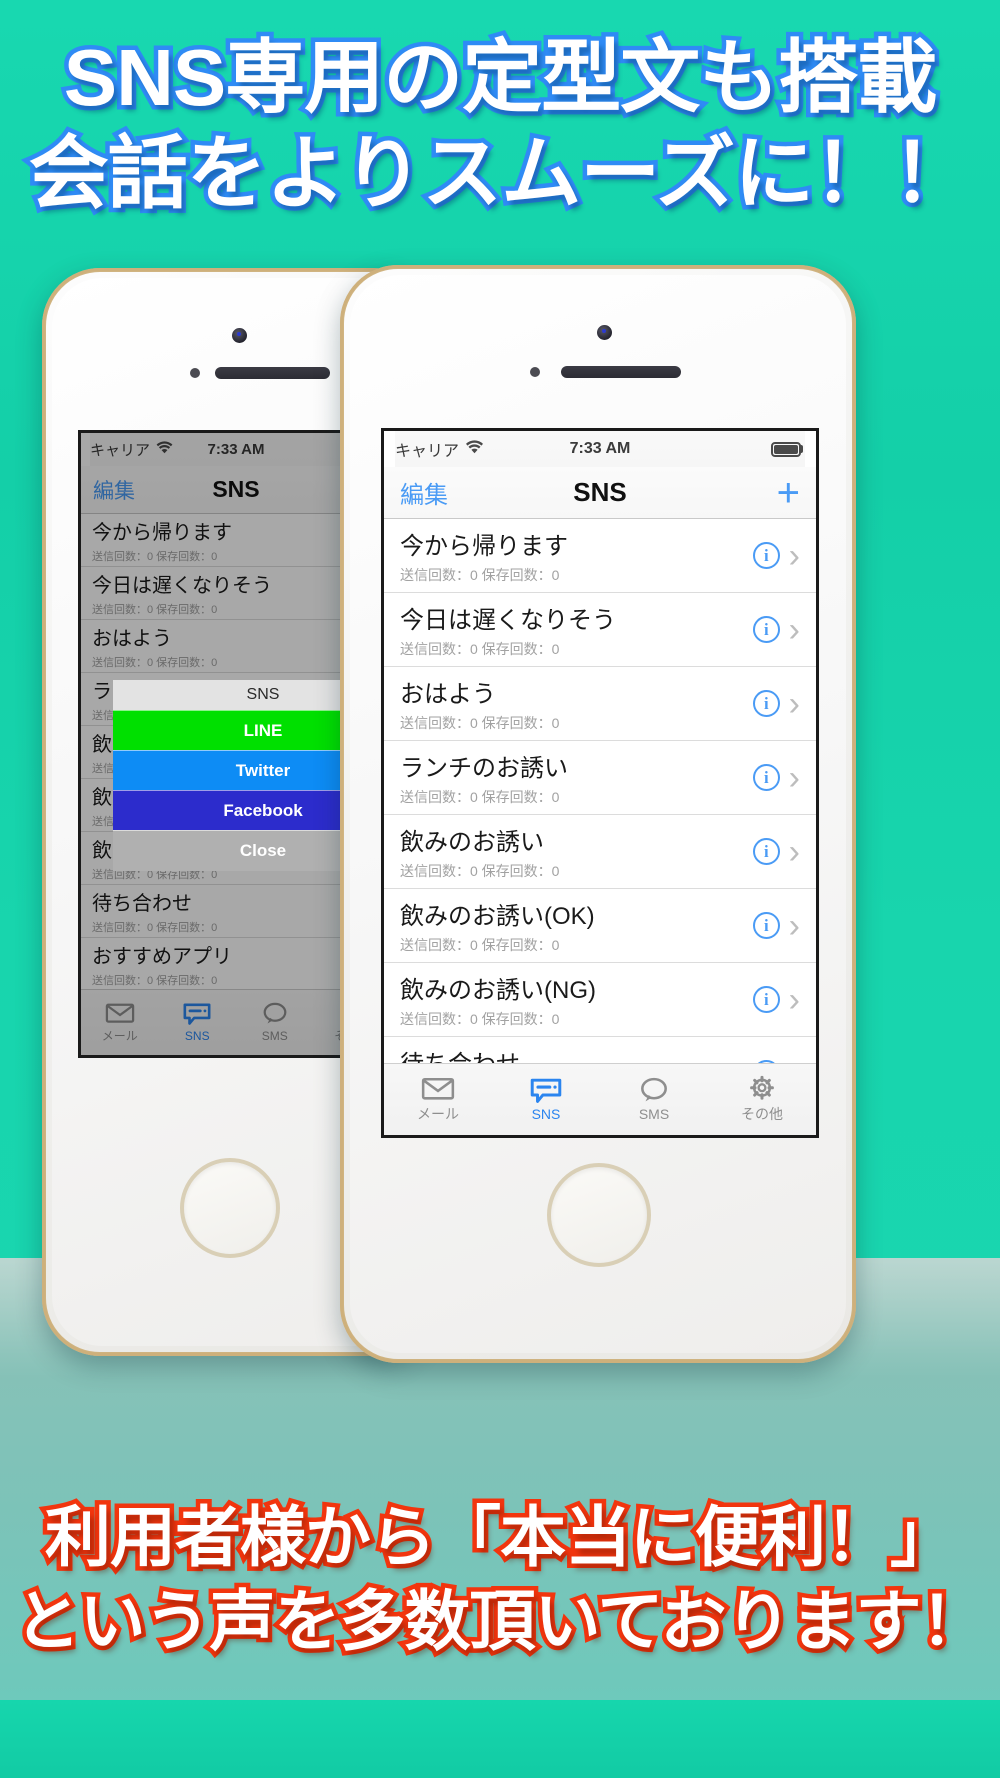 This screenshot has height=1778, width=1000. I want to click on oval-bubble-icon, so click(654, 1090).